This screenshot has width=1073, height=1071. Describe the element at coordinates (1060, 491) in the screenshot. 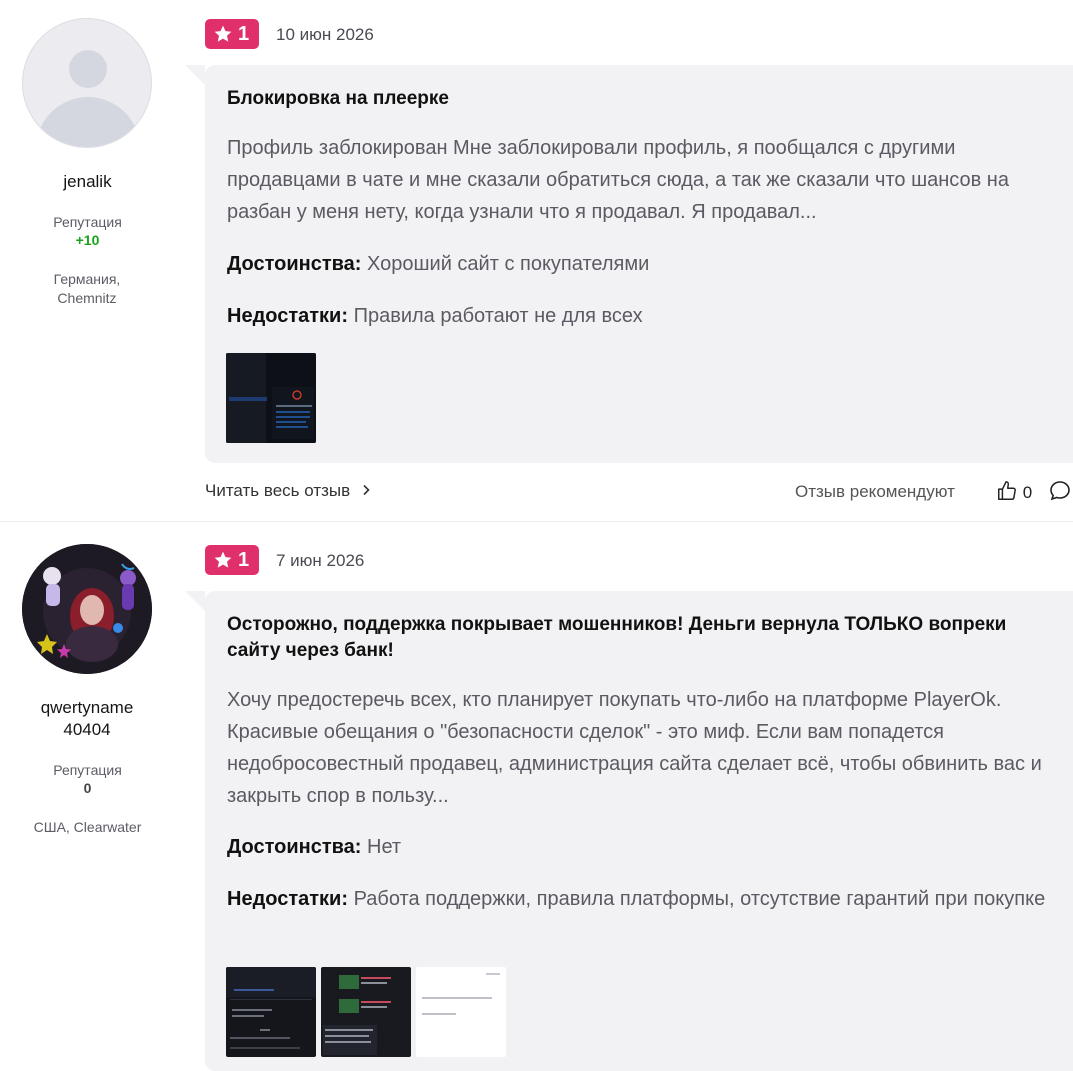

I see `comment-icon` at that location.